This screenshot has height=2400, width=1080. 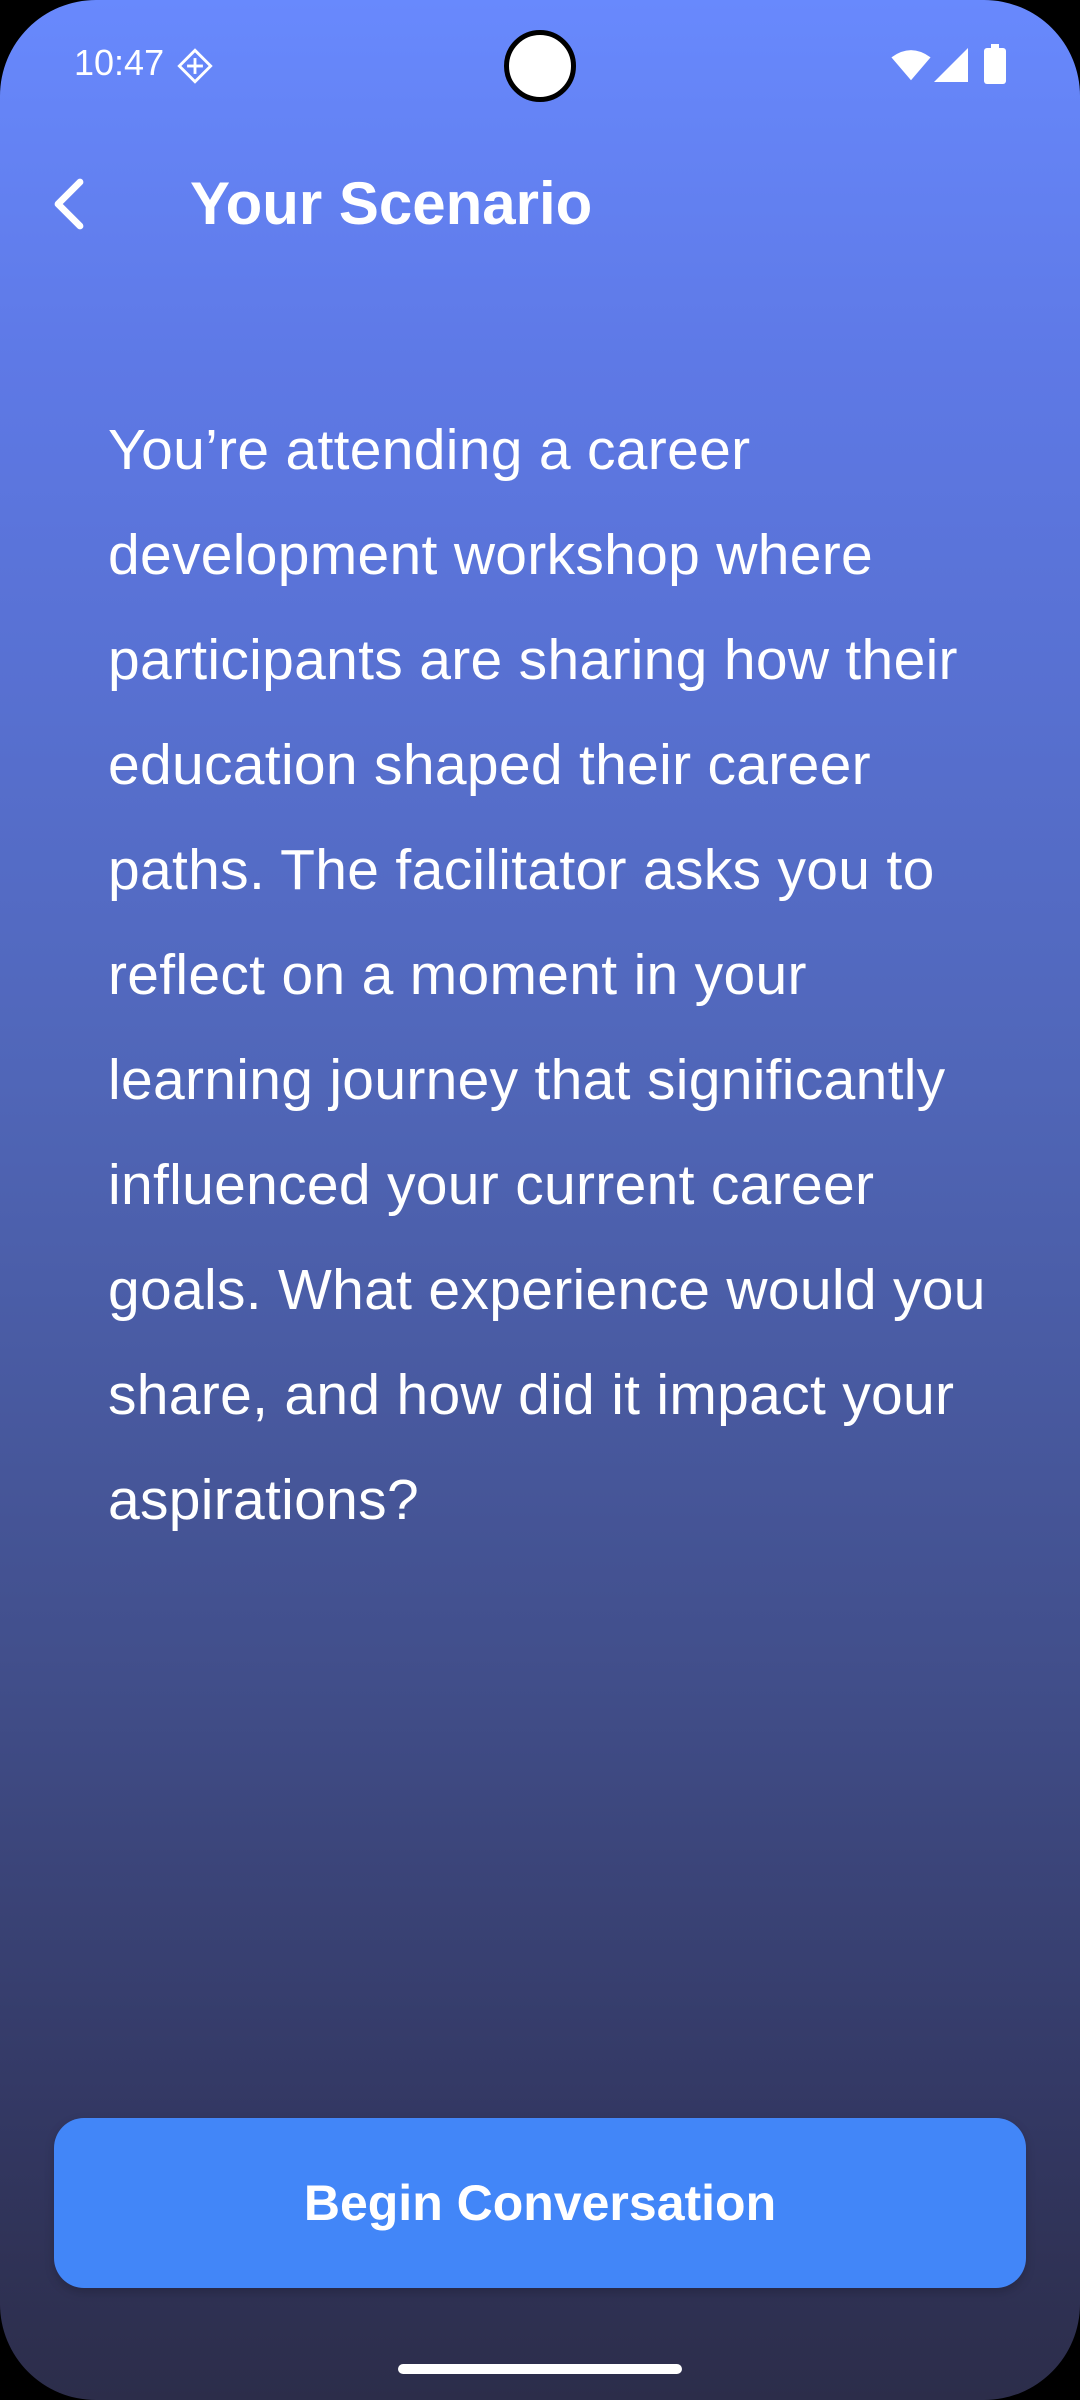 I want to click on wifi-icon, so click(x=911, y=65).